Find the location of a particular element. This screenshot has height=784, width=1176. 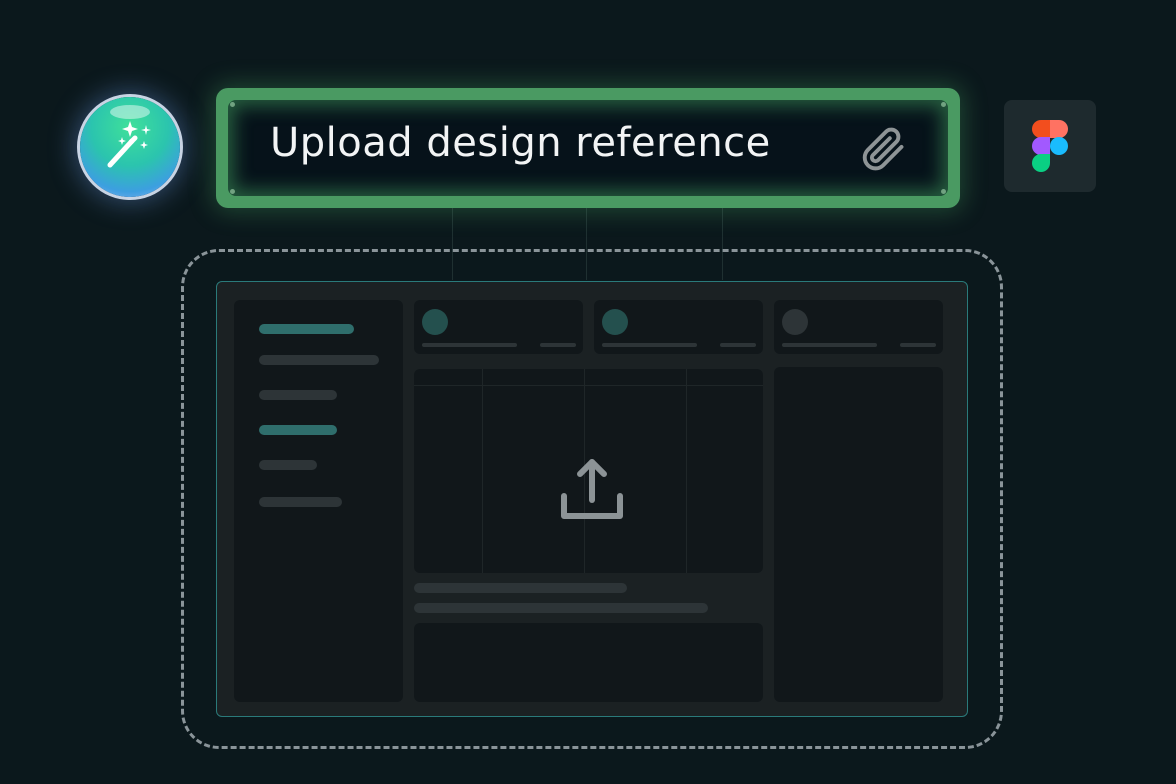

upload-prompt-bar: Upload design reference is located at coordinates (588, 148).